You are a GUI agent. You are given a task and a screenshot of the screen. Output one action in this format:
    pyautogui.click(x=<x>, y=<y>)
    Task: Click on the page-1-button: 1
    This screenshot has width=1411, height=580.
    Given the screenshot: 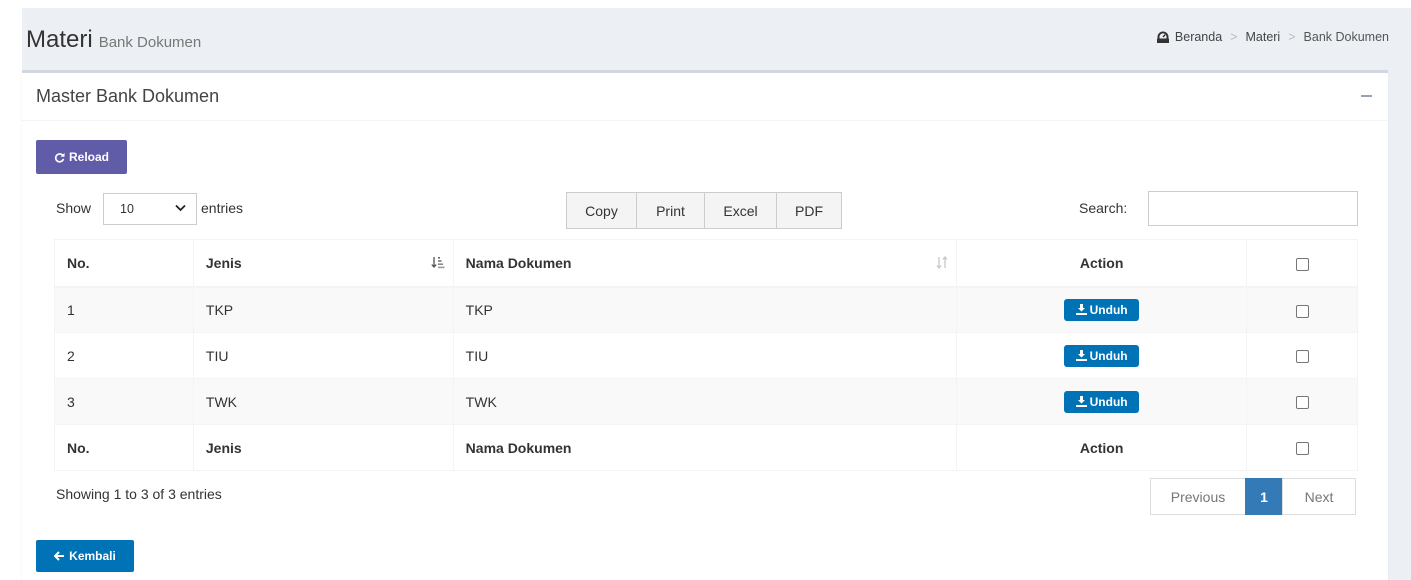 What is the action you would take?
    pyautogui.click(x=1264, y=496)
    